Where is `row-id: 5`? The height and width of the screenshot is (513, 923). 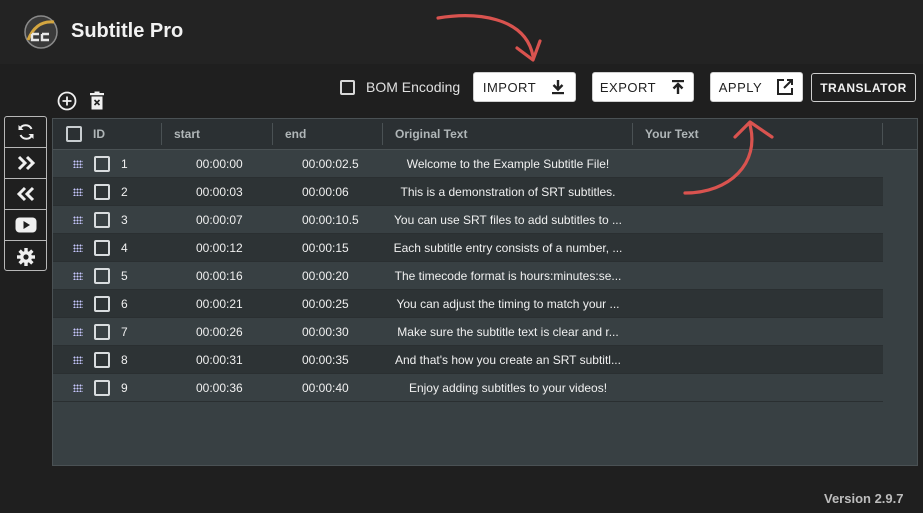
row-id: 5 is located at coordinates (124, 276).